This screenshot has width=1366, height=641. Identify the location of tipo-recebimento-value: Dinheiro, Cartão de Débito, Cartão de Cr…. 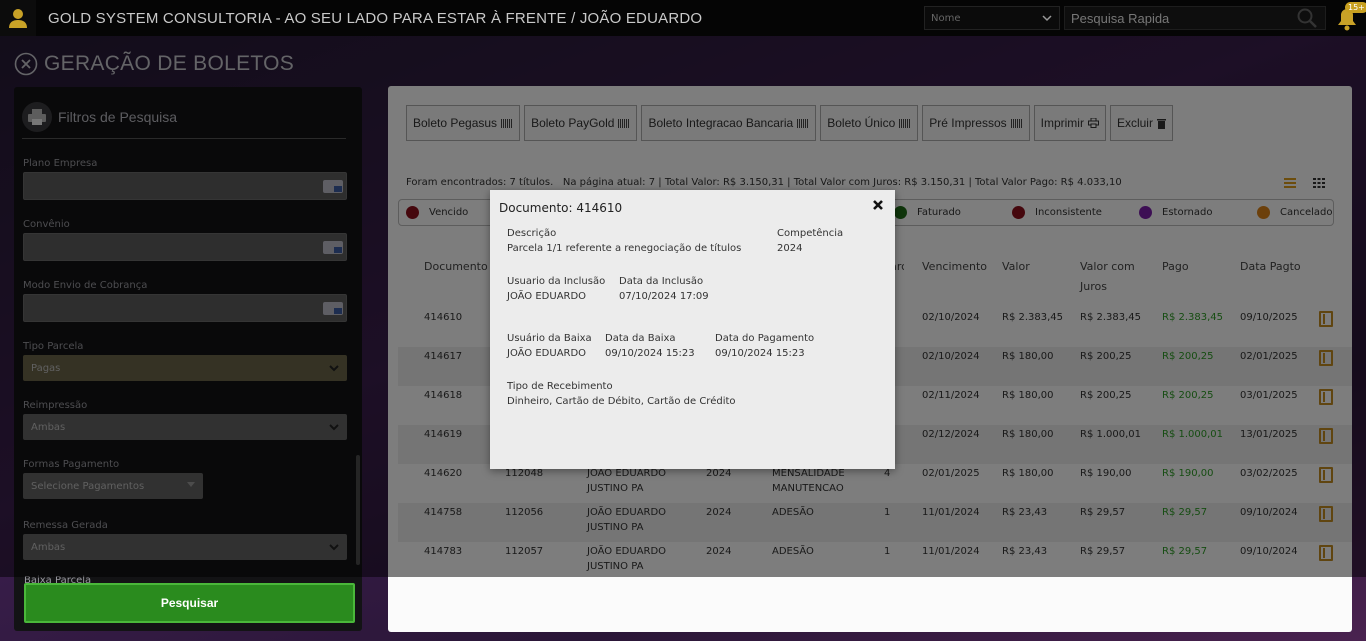
(621, 401).